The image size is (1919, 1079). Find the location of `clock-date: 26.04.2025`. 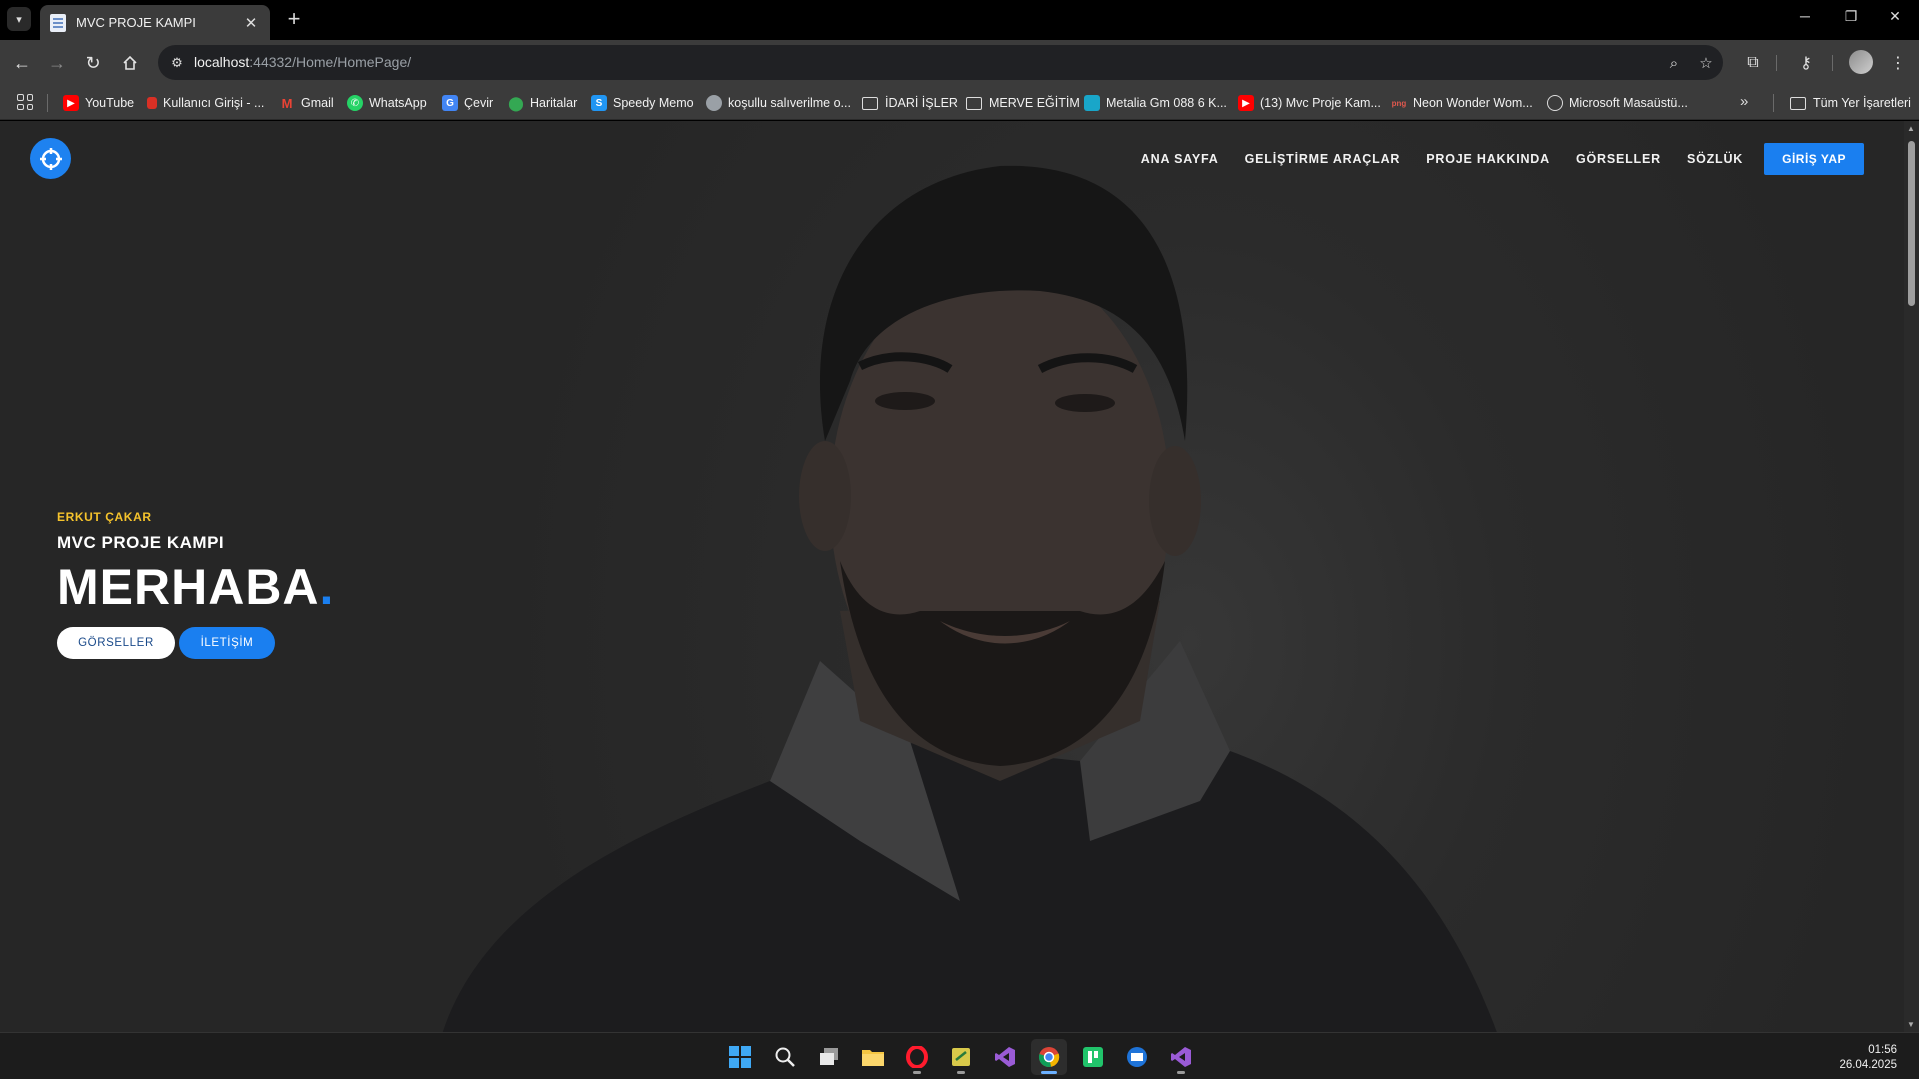

clock-date: 26.04.2025 is located at coordinates (1868, 1065).